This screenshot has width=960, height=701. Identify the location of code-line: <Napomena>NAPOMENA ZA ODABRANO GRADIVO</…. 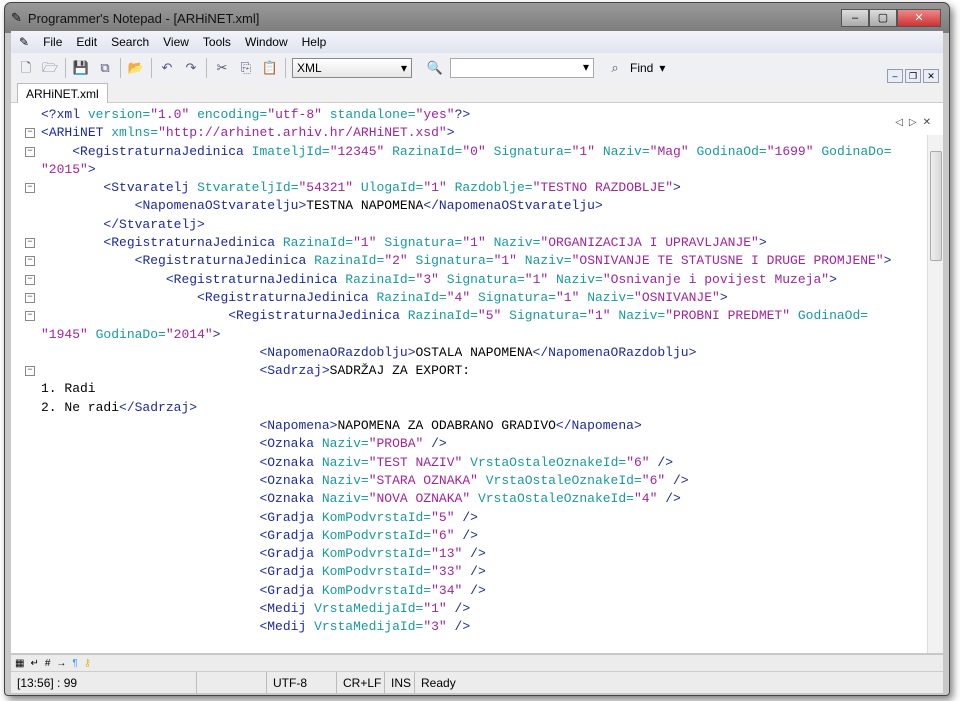
(466, 426).